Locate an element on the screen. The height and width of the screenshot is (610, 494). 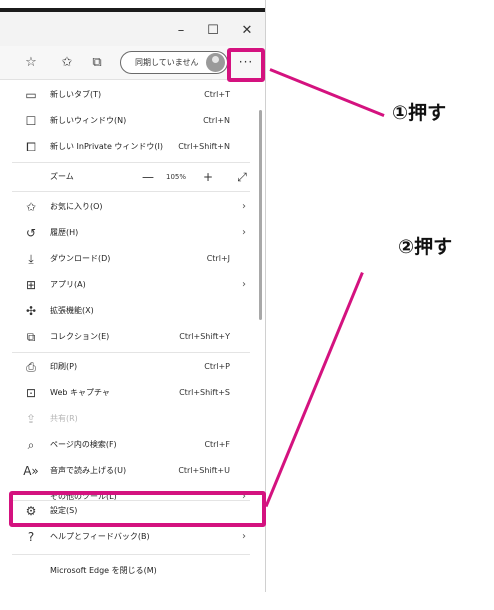
menu-item-label: お気に入り(O) is located at coordinates (76, 206).